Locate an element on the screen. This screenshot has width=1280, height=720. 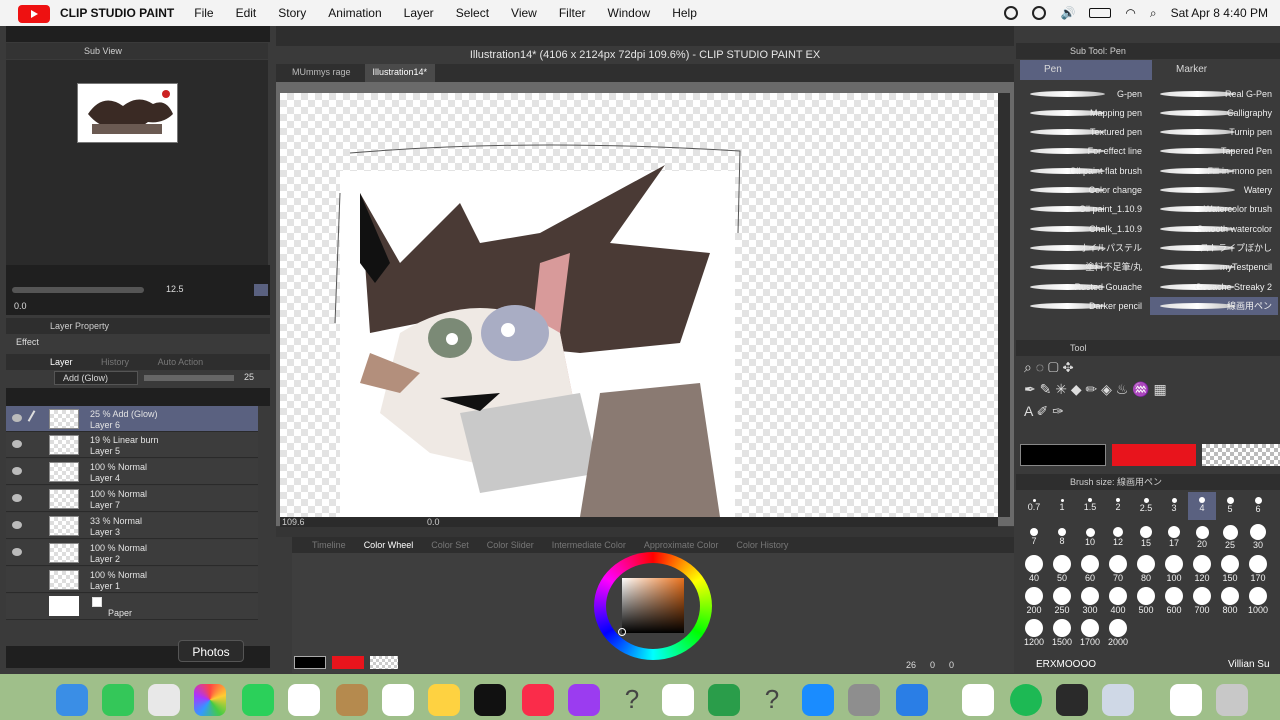
brush-size-option: 1.5 is located at coordinates (1090, 506).